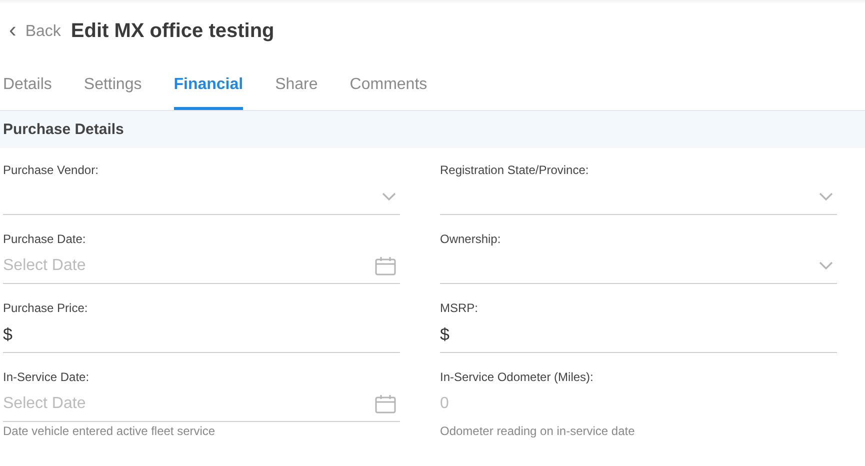 This screenshot has width=865, height=466. Describe the element at coordinates (46, 377) in the screenshot. I see `field-label: In-Service Date:` at that location.